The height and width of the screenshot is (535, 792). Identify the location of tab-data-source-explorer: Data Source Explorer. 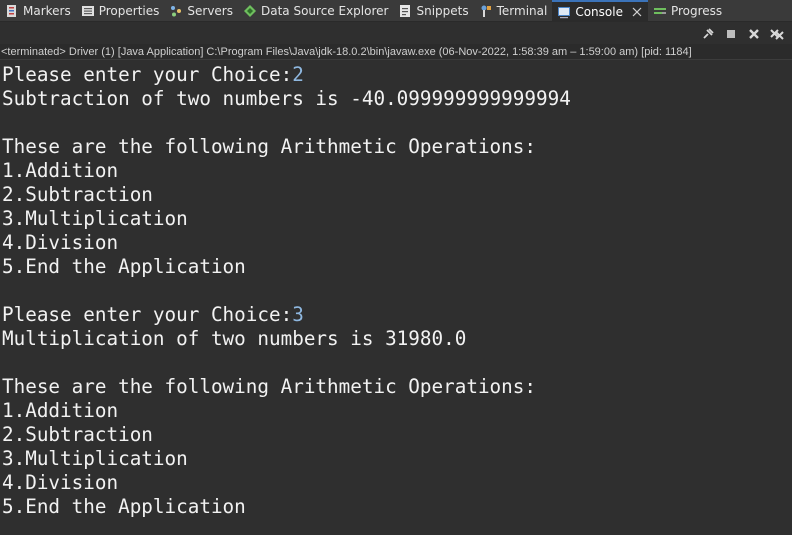
(315, 11).